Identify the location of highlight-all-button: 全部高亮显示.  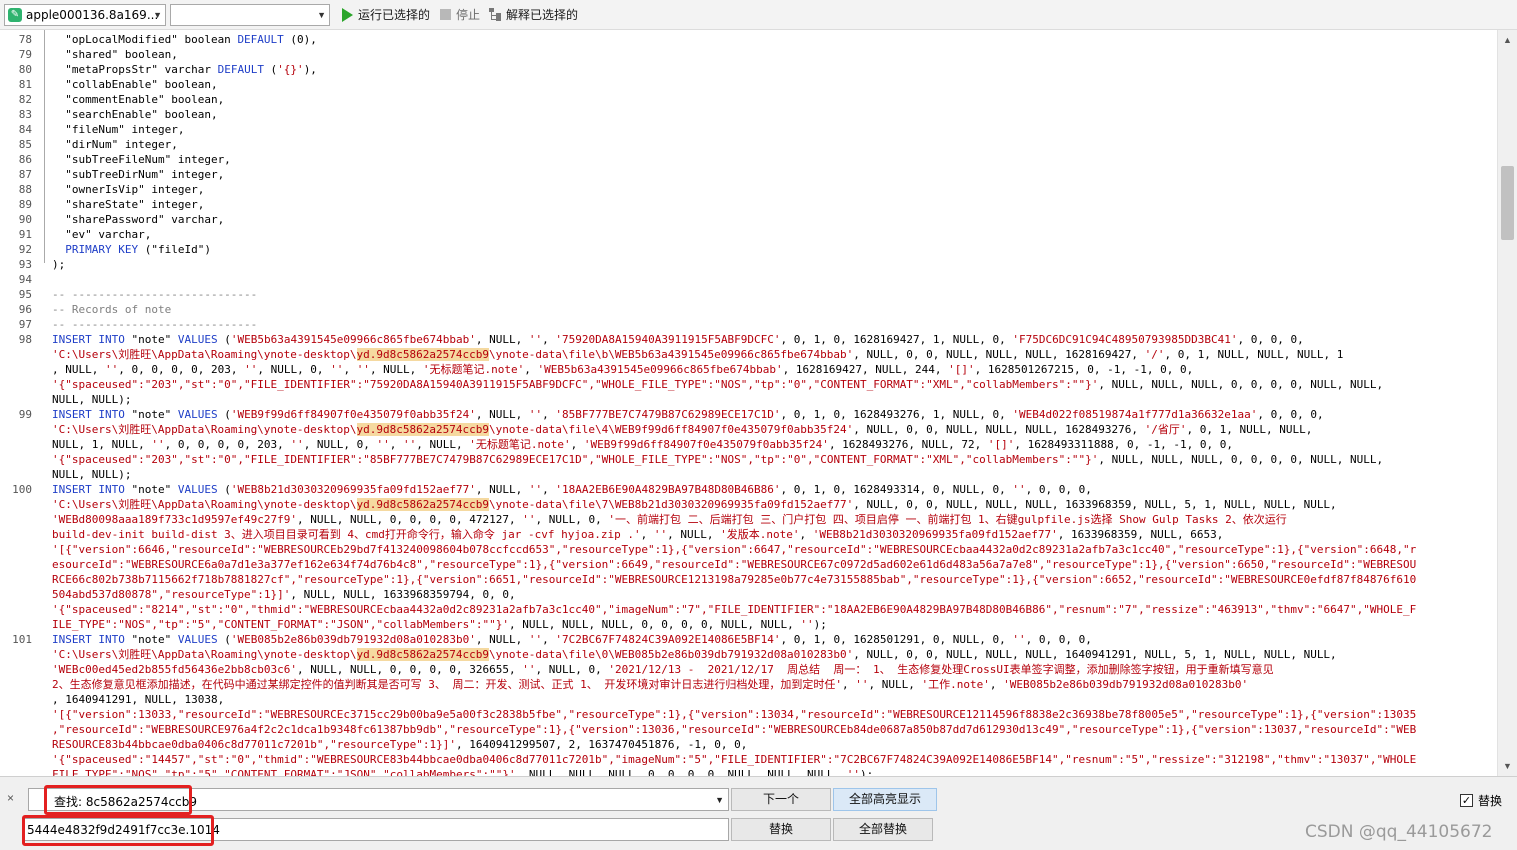
(885, 799).